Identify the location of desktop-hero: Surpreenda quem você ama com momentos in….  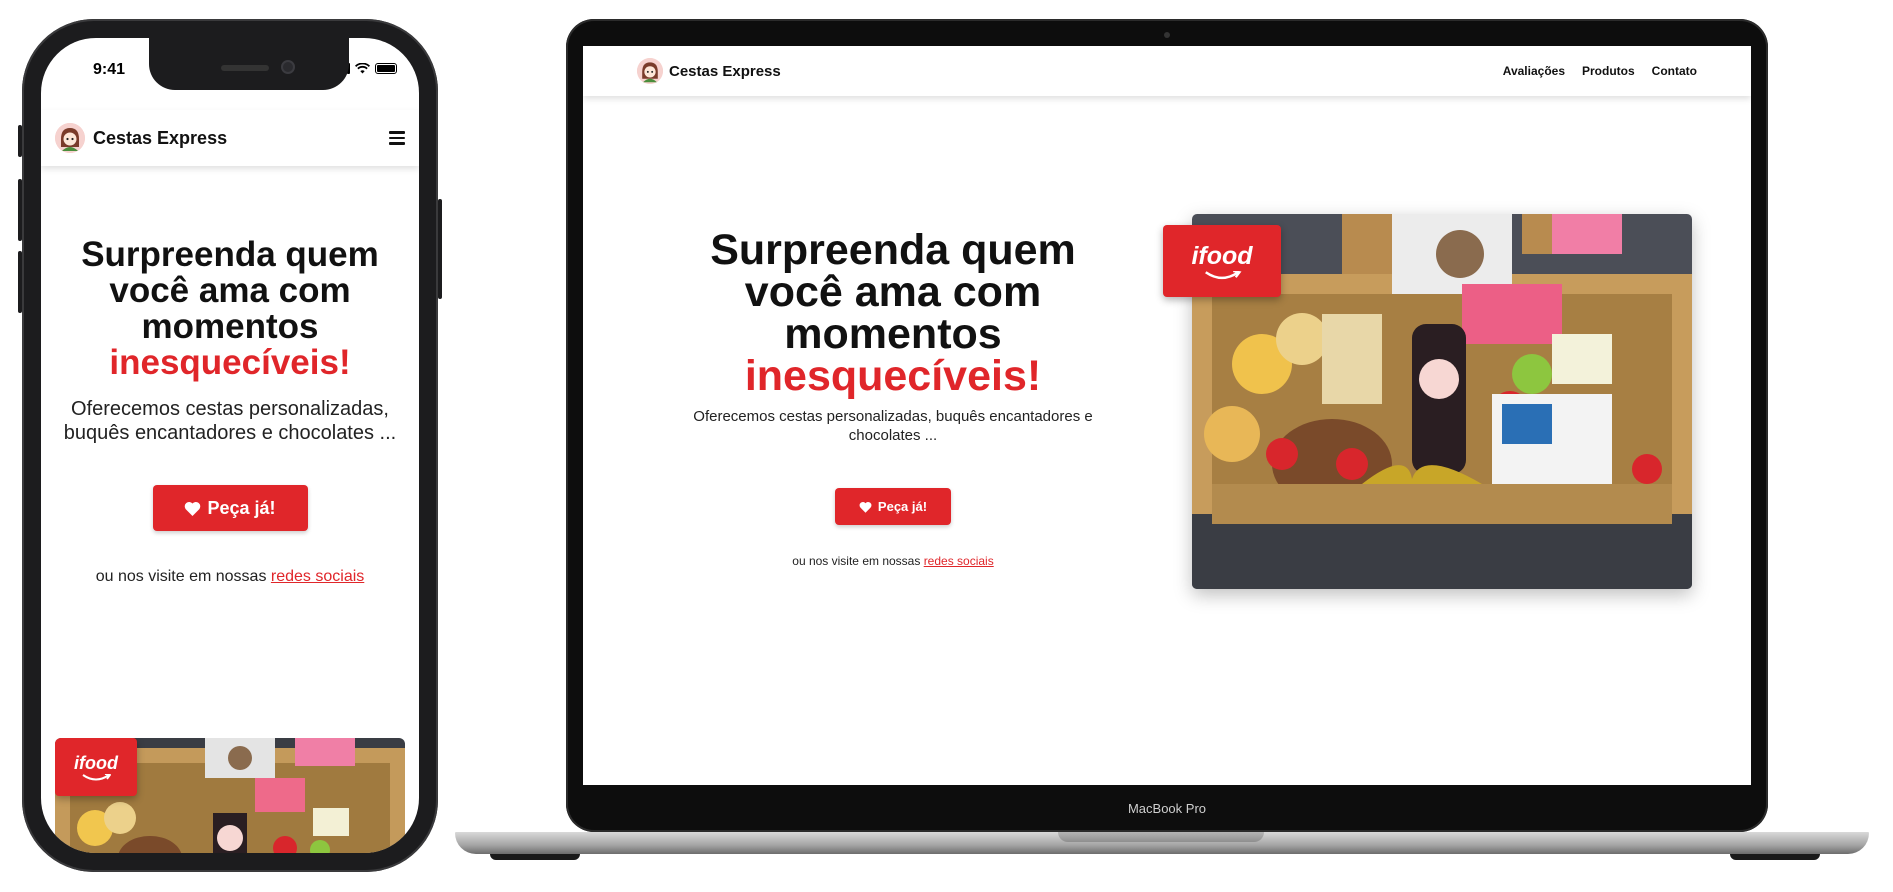
(893, 397).